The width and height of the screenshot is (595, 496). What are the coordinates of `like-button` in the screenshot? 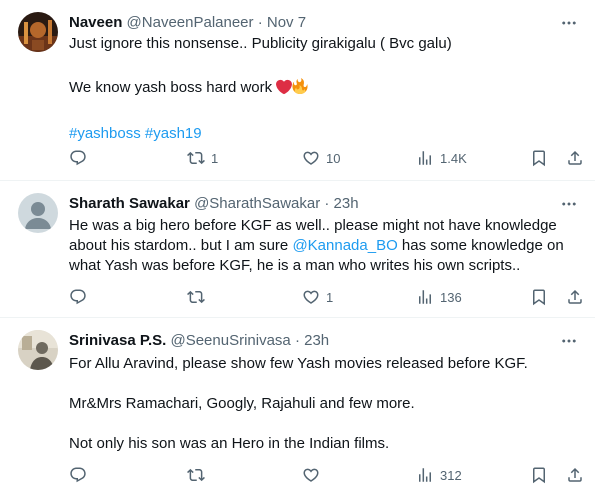 It's located at (314, 475).